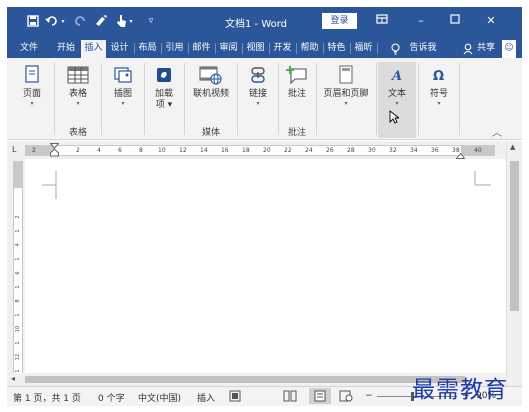 The image size is (529, 412). What do you see at coordinates (363, 49) in the screenshot?
I see `tab-foxit: 福昕` at bounding box center [363, 49].